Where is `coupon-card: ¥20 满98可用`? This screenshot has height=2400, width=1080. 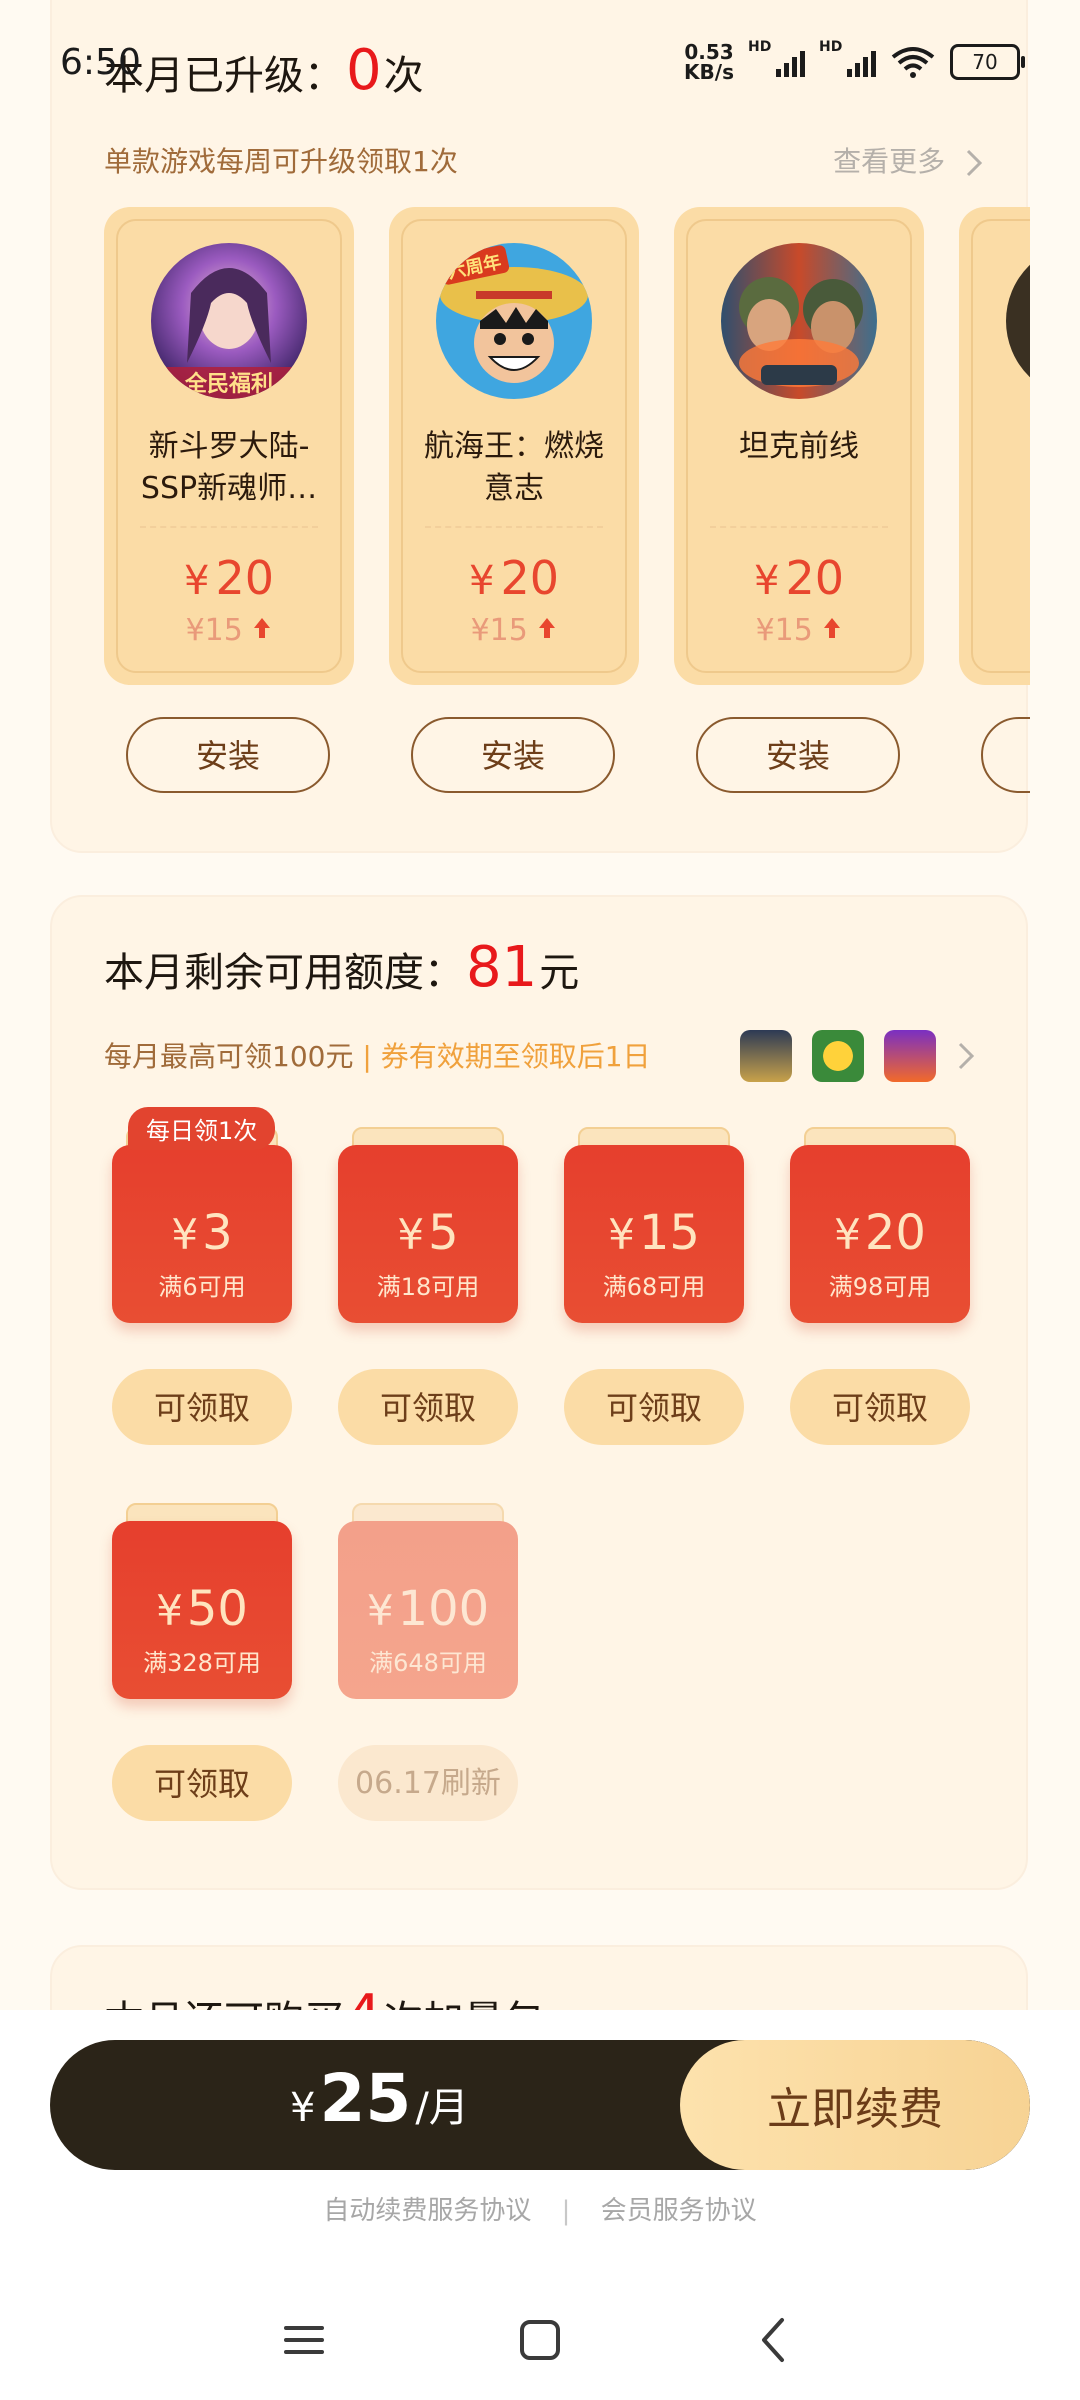
coupon-card: ¥20 满98可用 is located at coordinates (880, 1225).